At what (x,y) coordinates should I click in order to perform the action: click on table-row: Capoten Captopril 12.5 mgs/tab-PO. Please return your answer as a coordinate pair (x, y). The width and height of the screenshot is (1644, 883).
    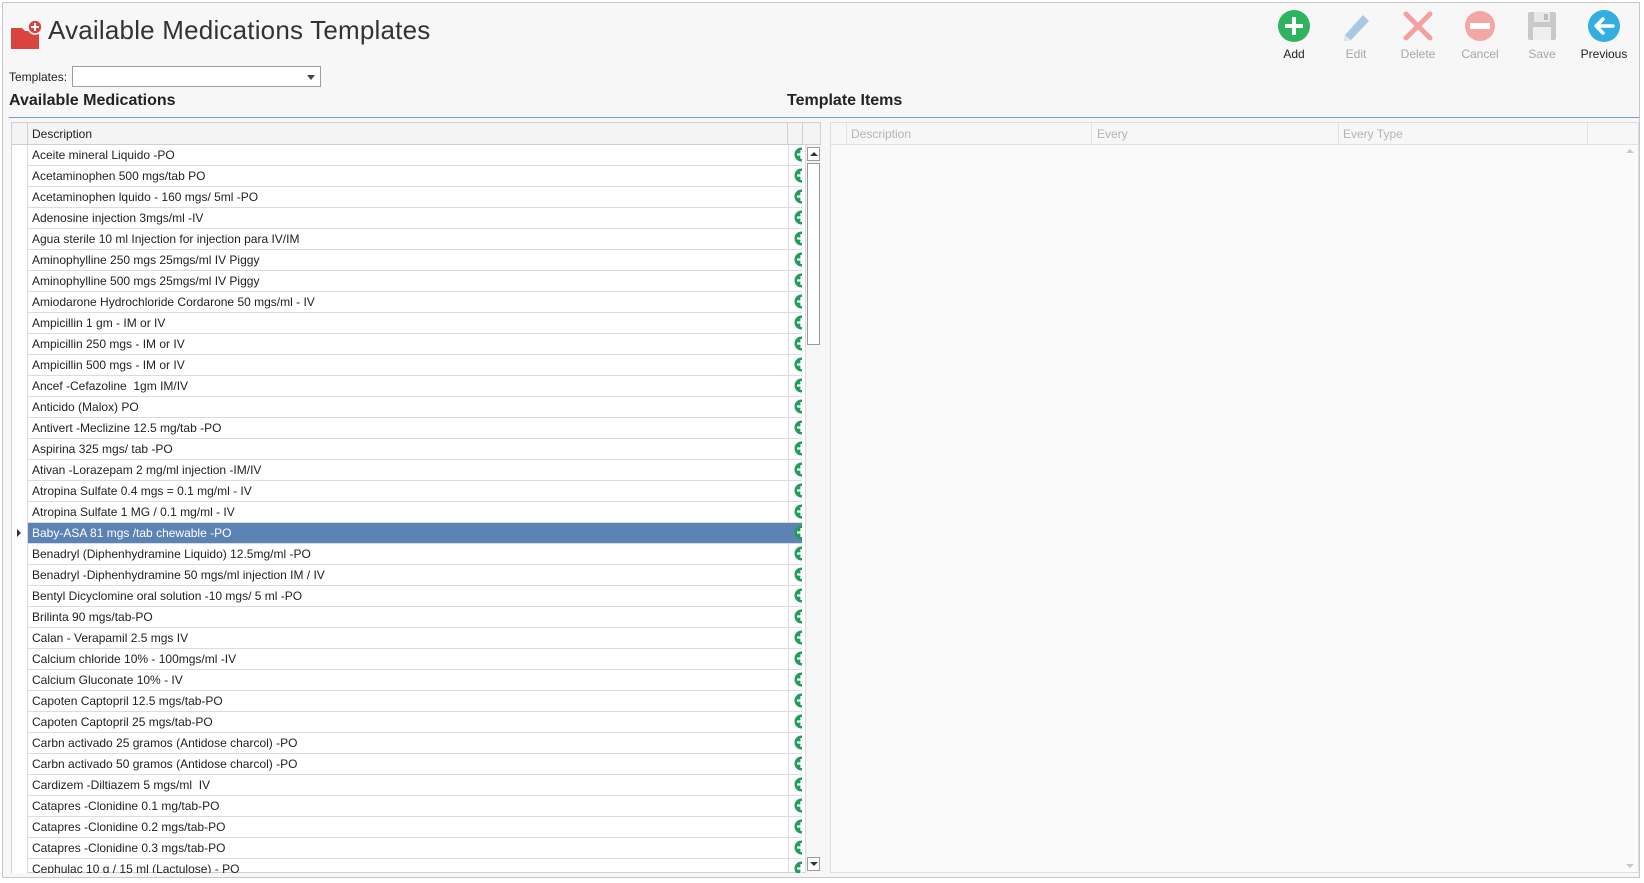
    Looking at the image, I should click on (407, 701).